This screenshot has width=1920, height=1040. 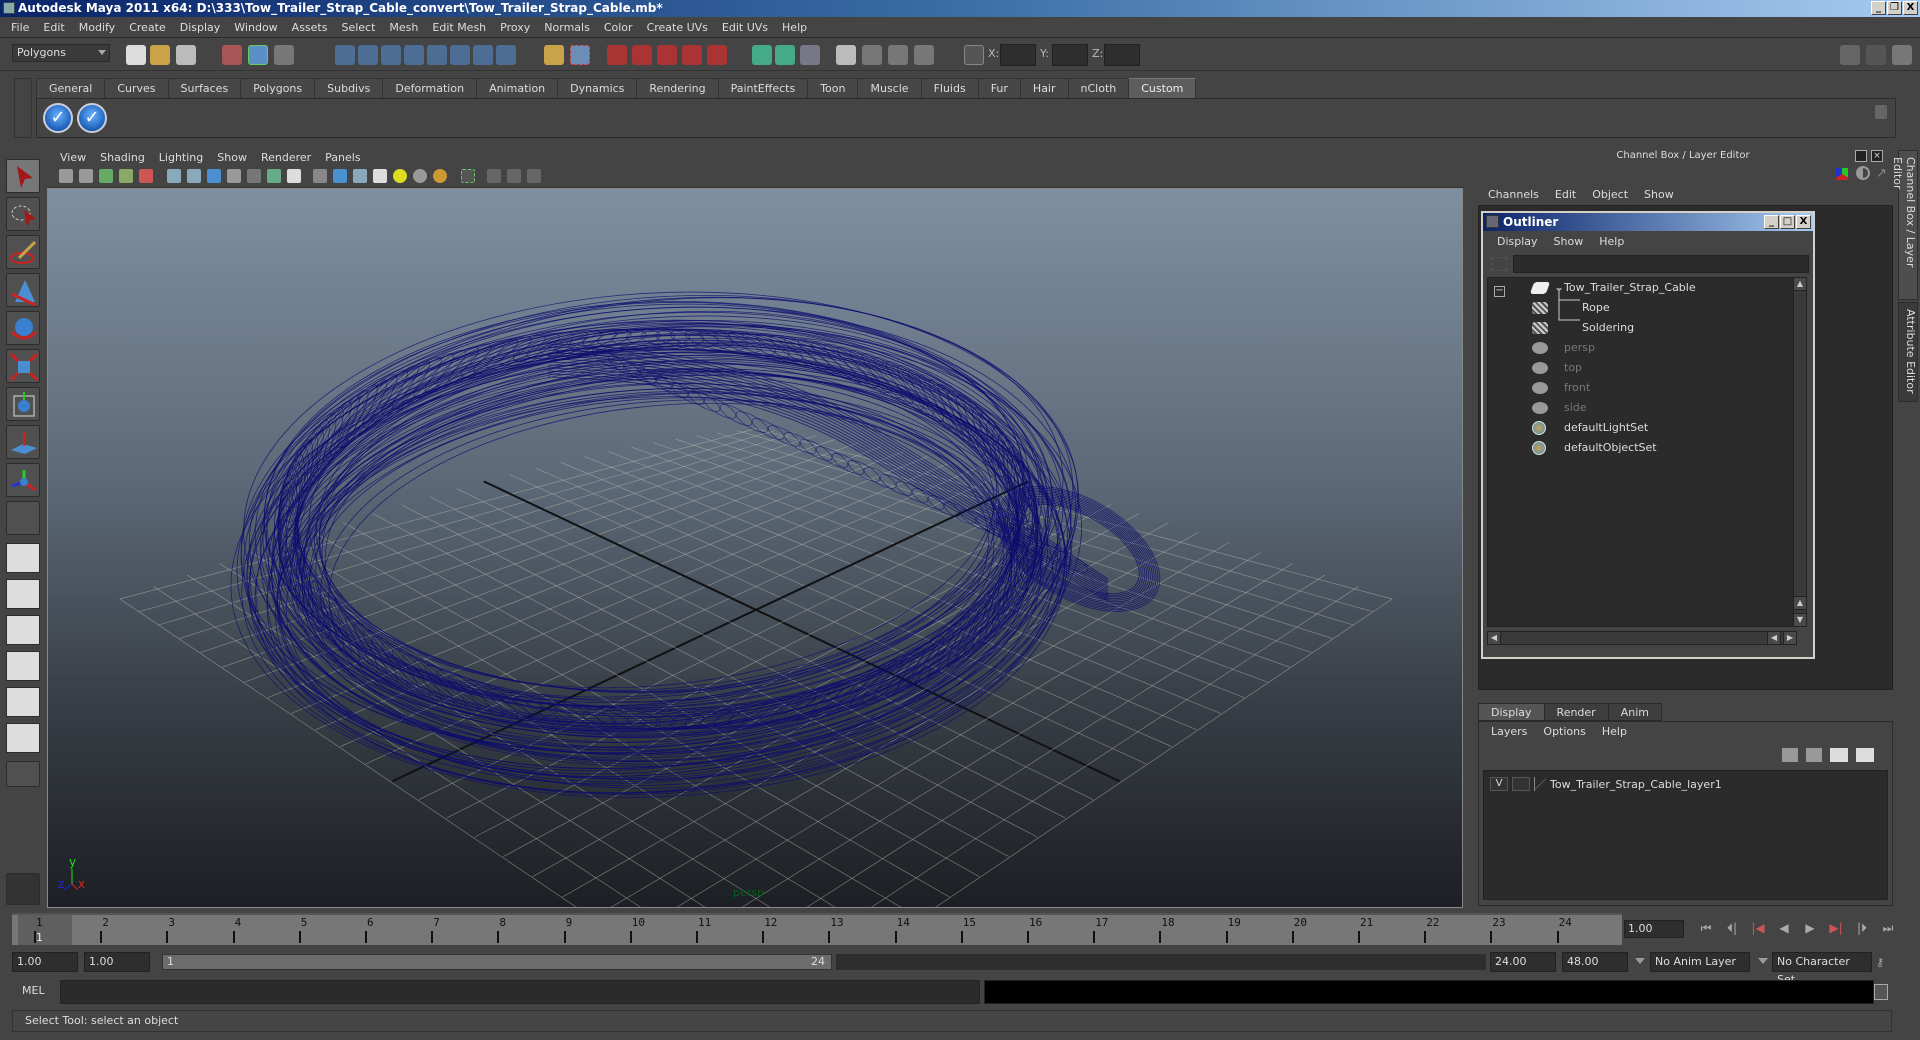 What do you see at coordinates (677, 88) in the screenshot?
I see `shelf-tab-rendering: Rendering` at bounding box center [677, 88].